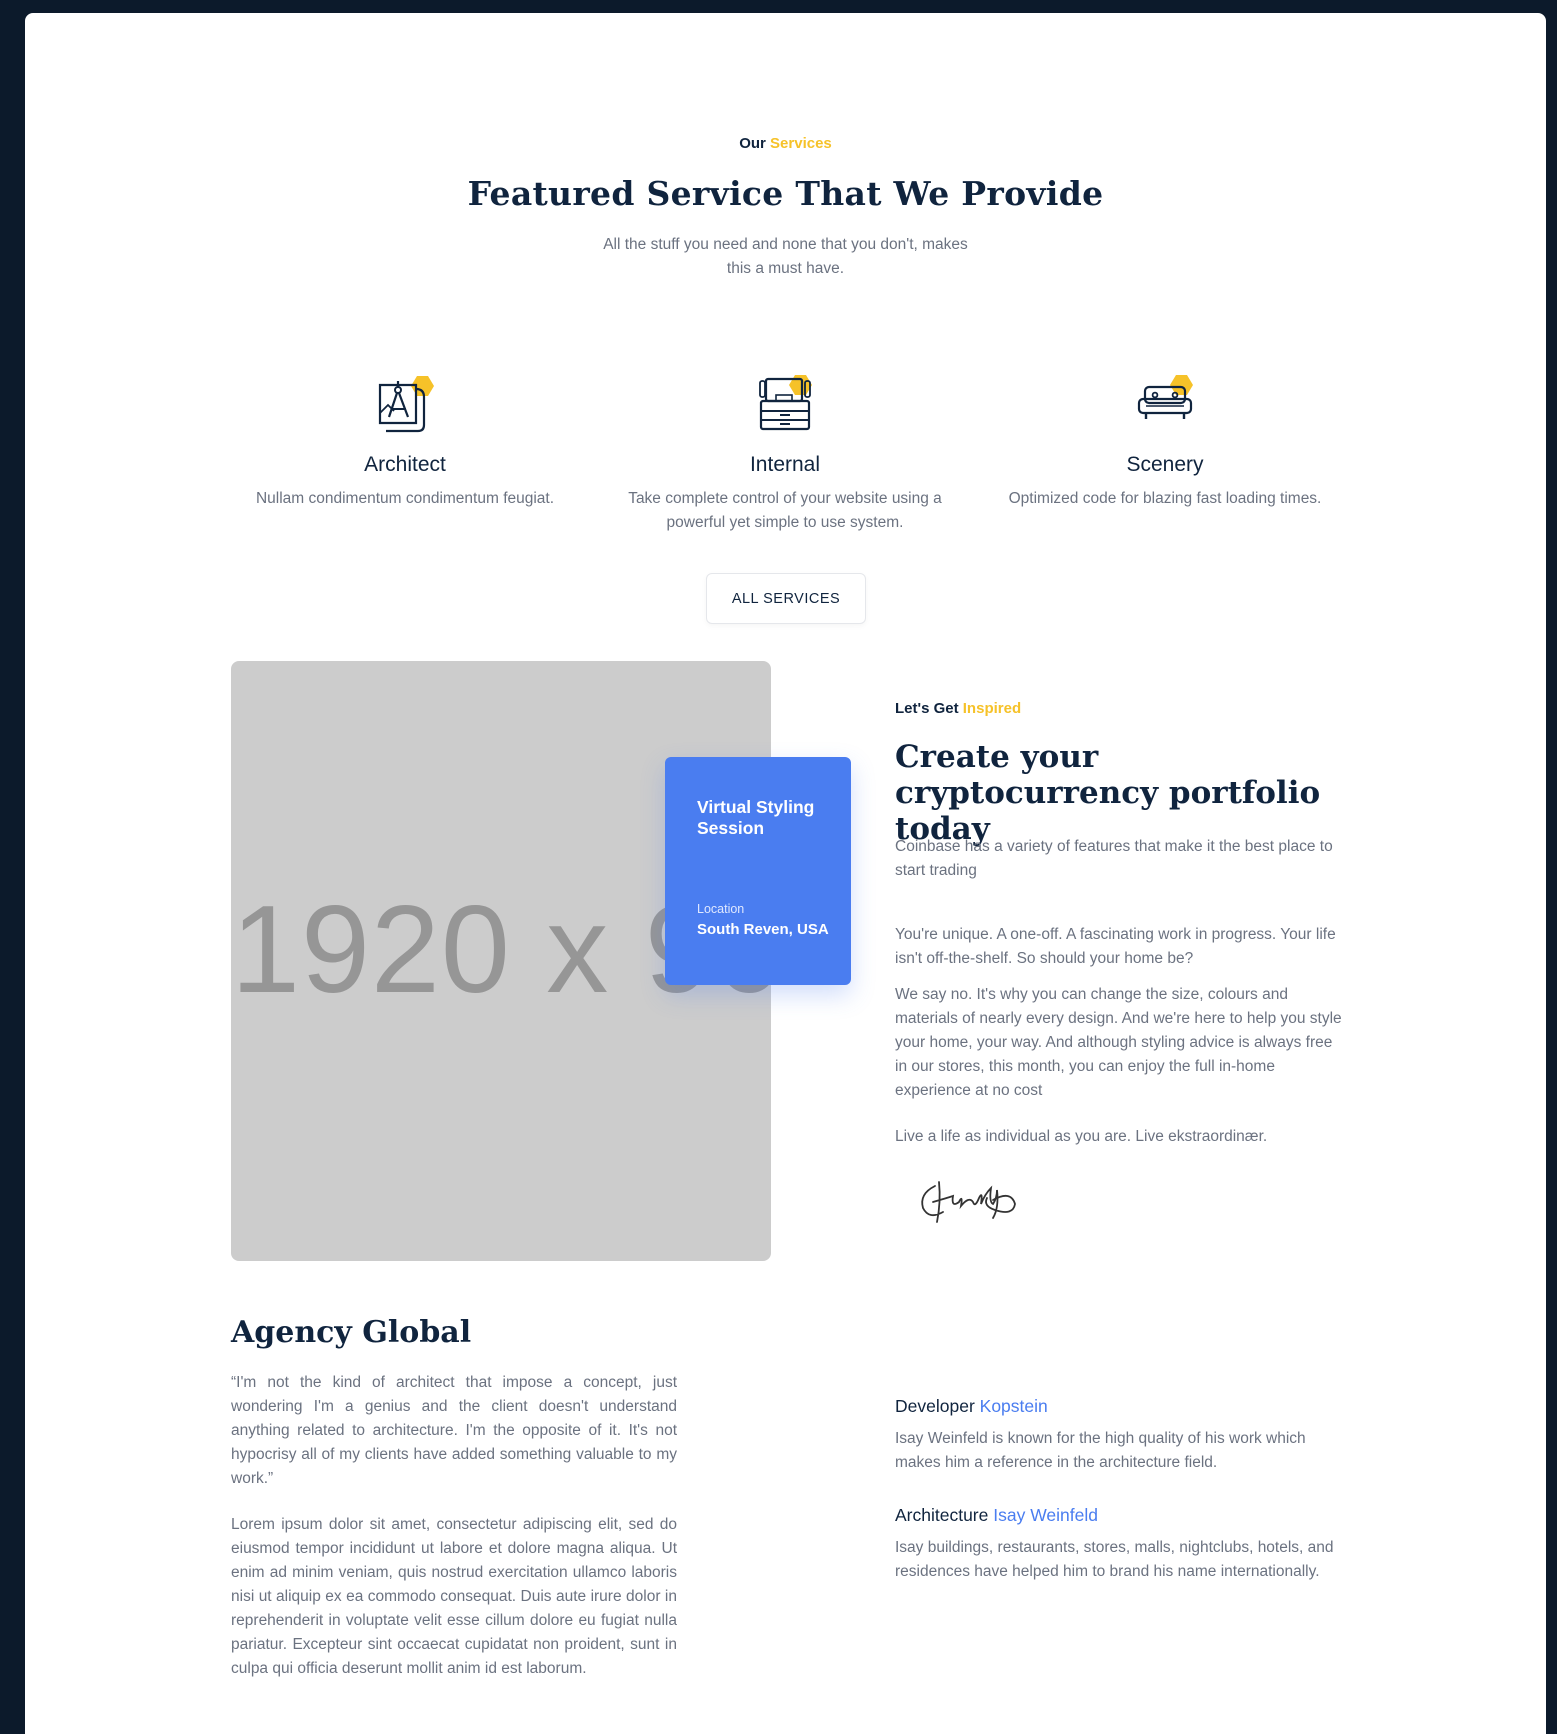 Image resolution: width=1557 pixels, height=1734 pixels. Describe the element at coordinates (351, 1332) in the screenshot. I see `agency-title: Agency Global` at that location.